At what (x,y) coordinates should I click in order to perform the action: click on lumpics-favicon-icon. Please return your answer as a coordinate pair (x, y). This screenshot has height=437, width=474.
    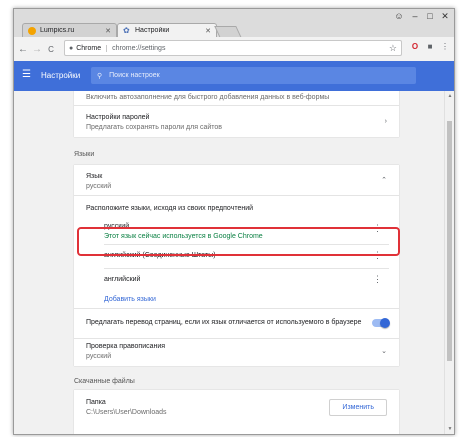
    Looking at the image, I should click on (32, 30).